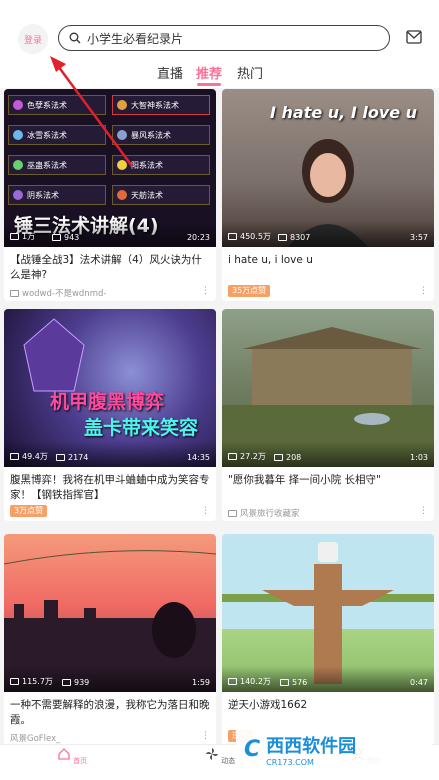  Describe the element at coordinates (294, 237) in the screenshot. I see `comment-count: 8307` at that location.